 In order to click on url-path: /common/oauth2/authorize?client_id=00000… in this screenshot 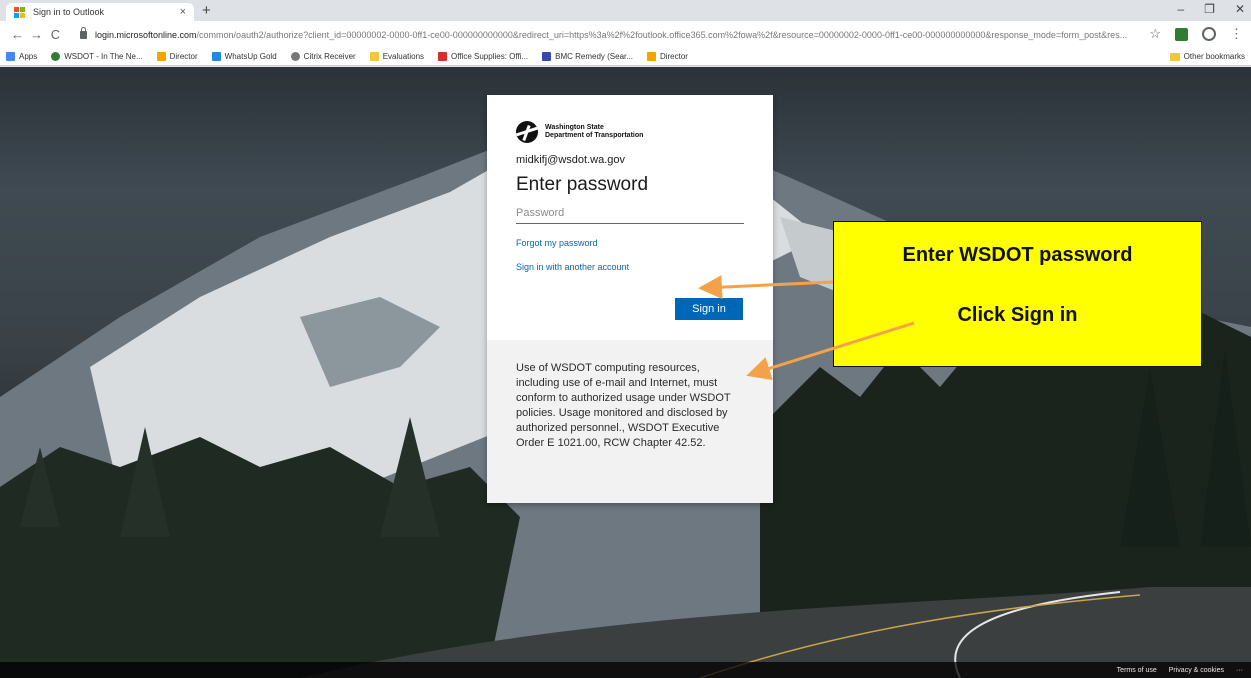, I will do `click(662, 34)`.